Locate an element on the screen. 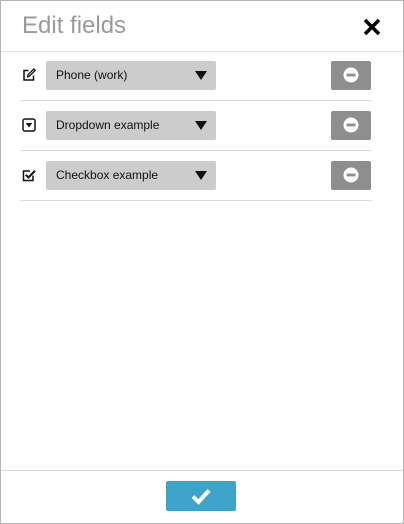  field-row: Phone (work) is located at coordinates (196, 76).